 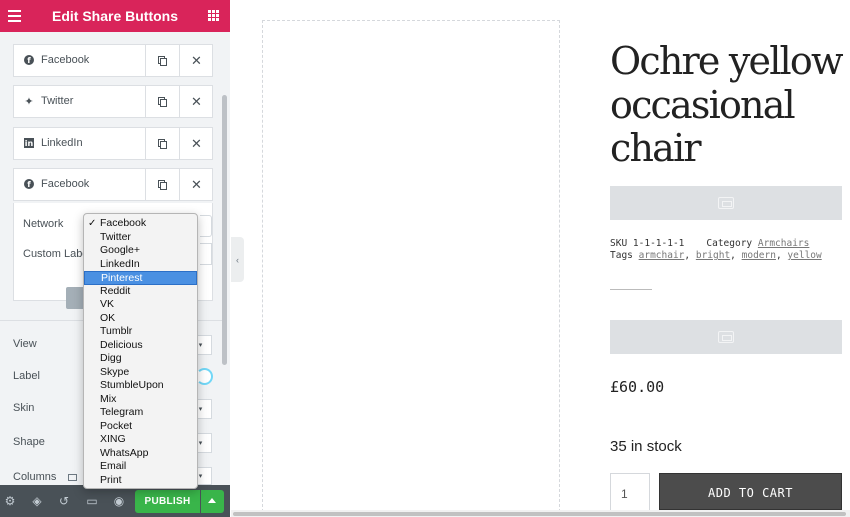 I want to click on repeater-item-facebook-open: f Facebook ✕, so click(x=113, y=184).